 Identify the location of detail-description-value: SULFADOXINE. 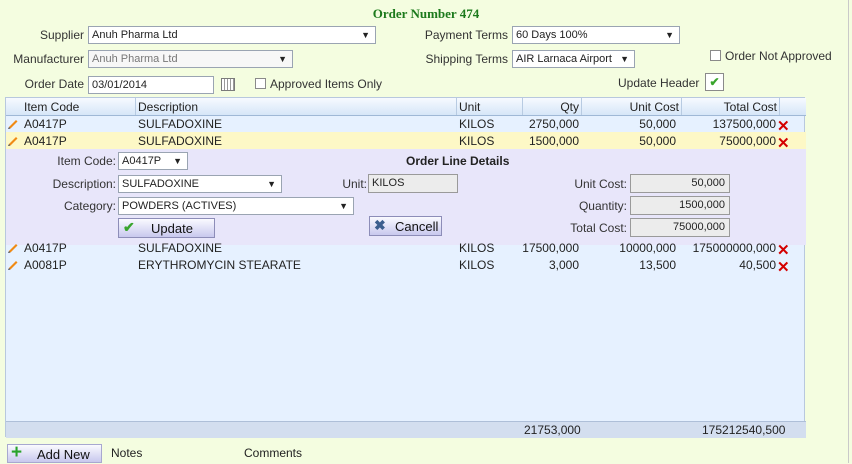
(161, 184).